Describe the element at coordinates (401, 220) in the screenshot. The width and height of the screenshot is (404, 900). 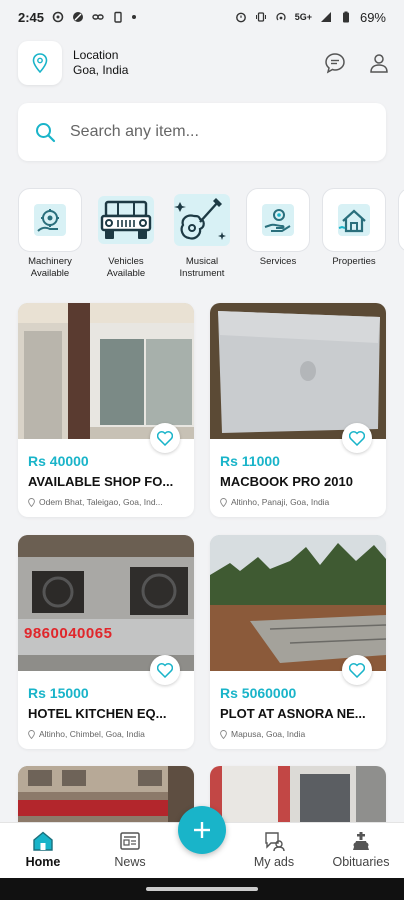
I see `category-next-tile` at that location.